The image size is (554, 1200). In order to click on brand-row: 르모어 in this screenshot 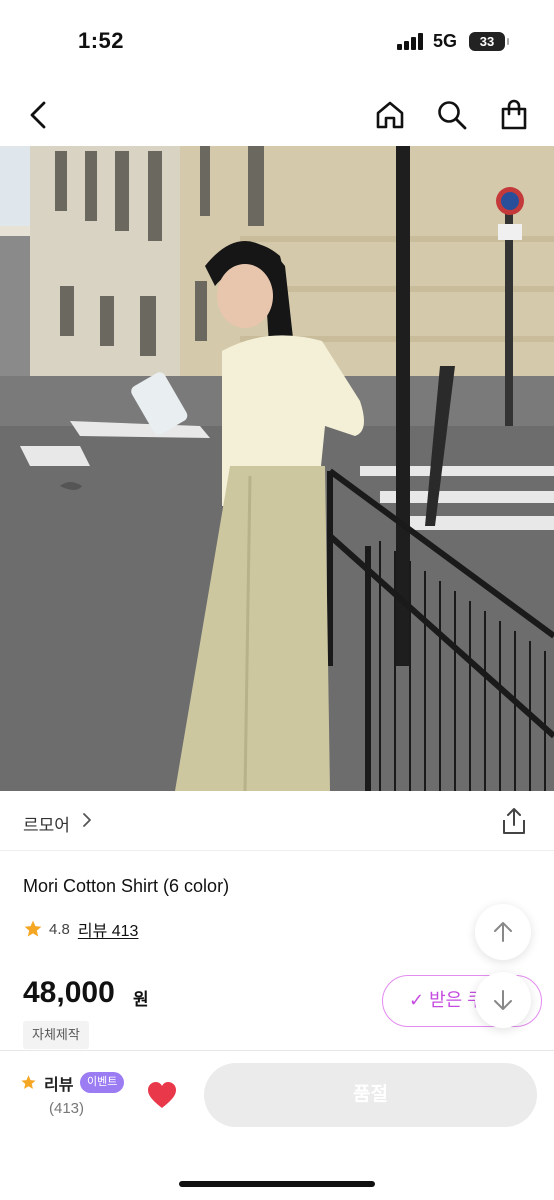, I will do `click(277, 821)`.